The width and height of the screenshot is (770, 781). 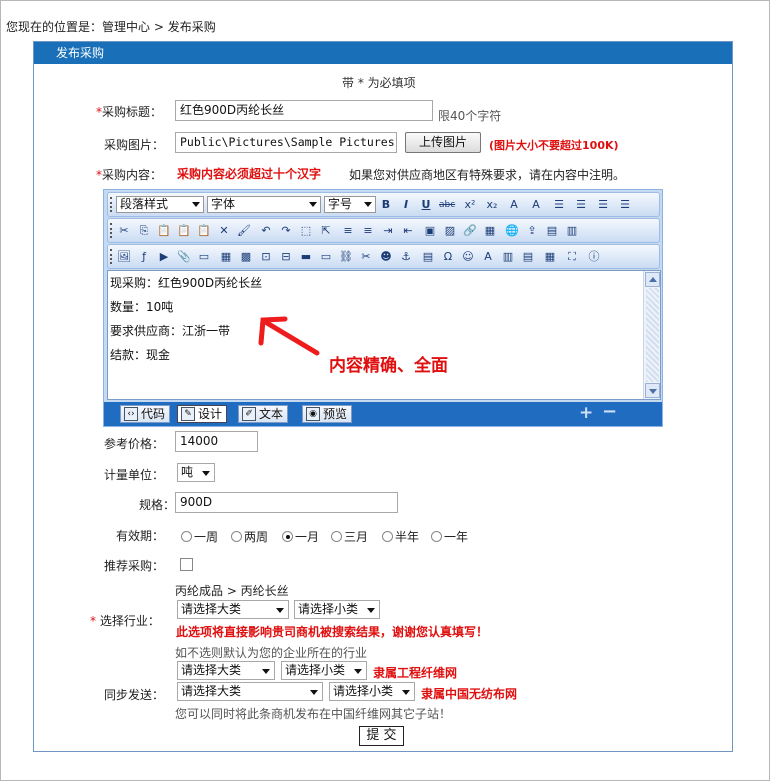 What do you see at coordinates (426, 205) in the screenshot?
I see `underline-icon: U` at bounding box center [426, 205].